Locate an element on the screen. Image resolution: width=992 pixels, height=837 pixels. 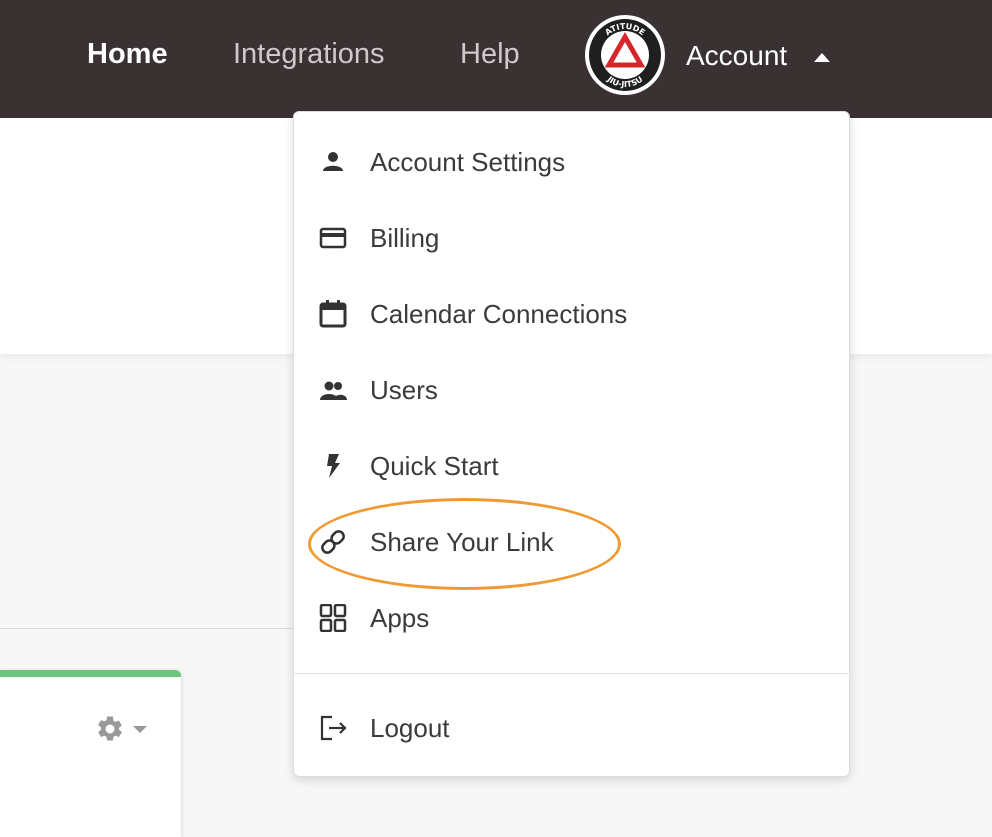
menu-item-label: Account Settings is located at coordinates (468, 162).